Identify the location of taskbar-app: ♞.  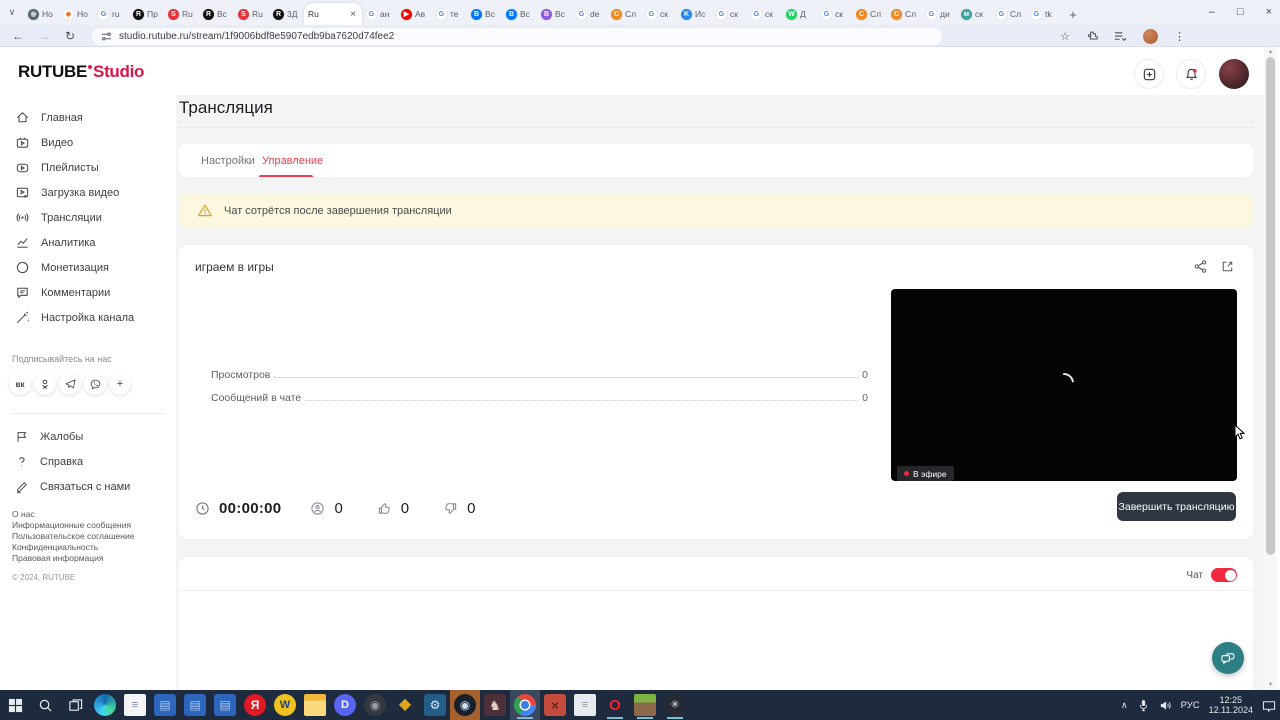
(495, 705).